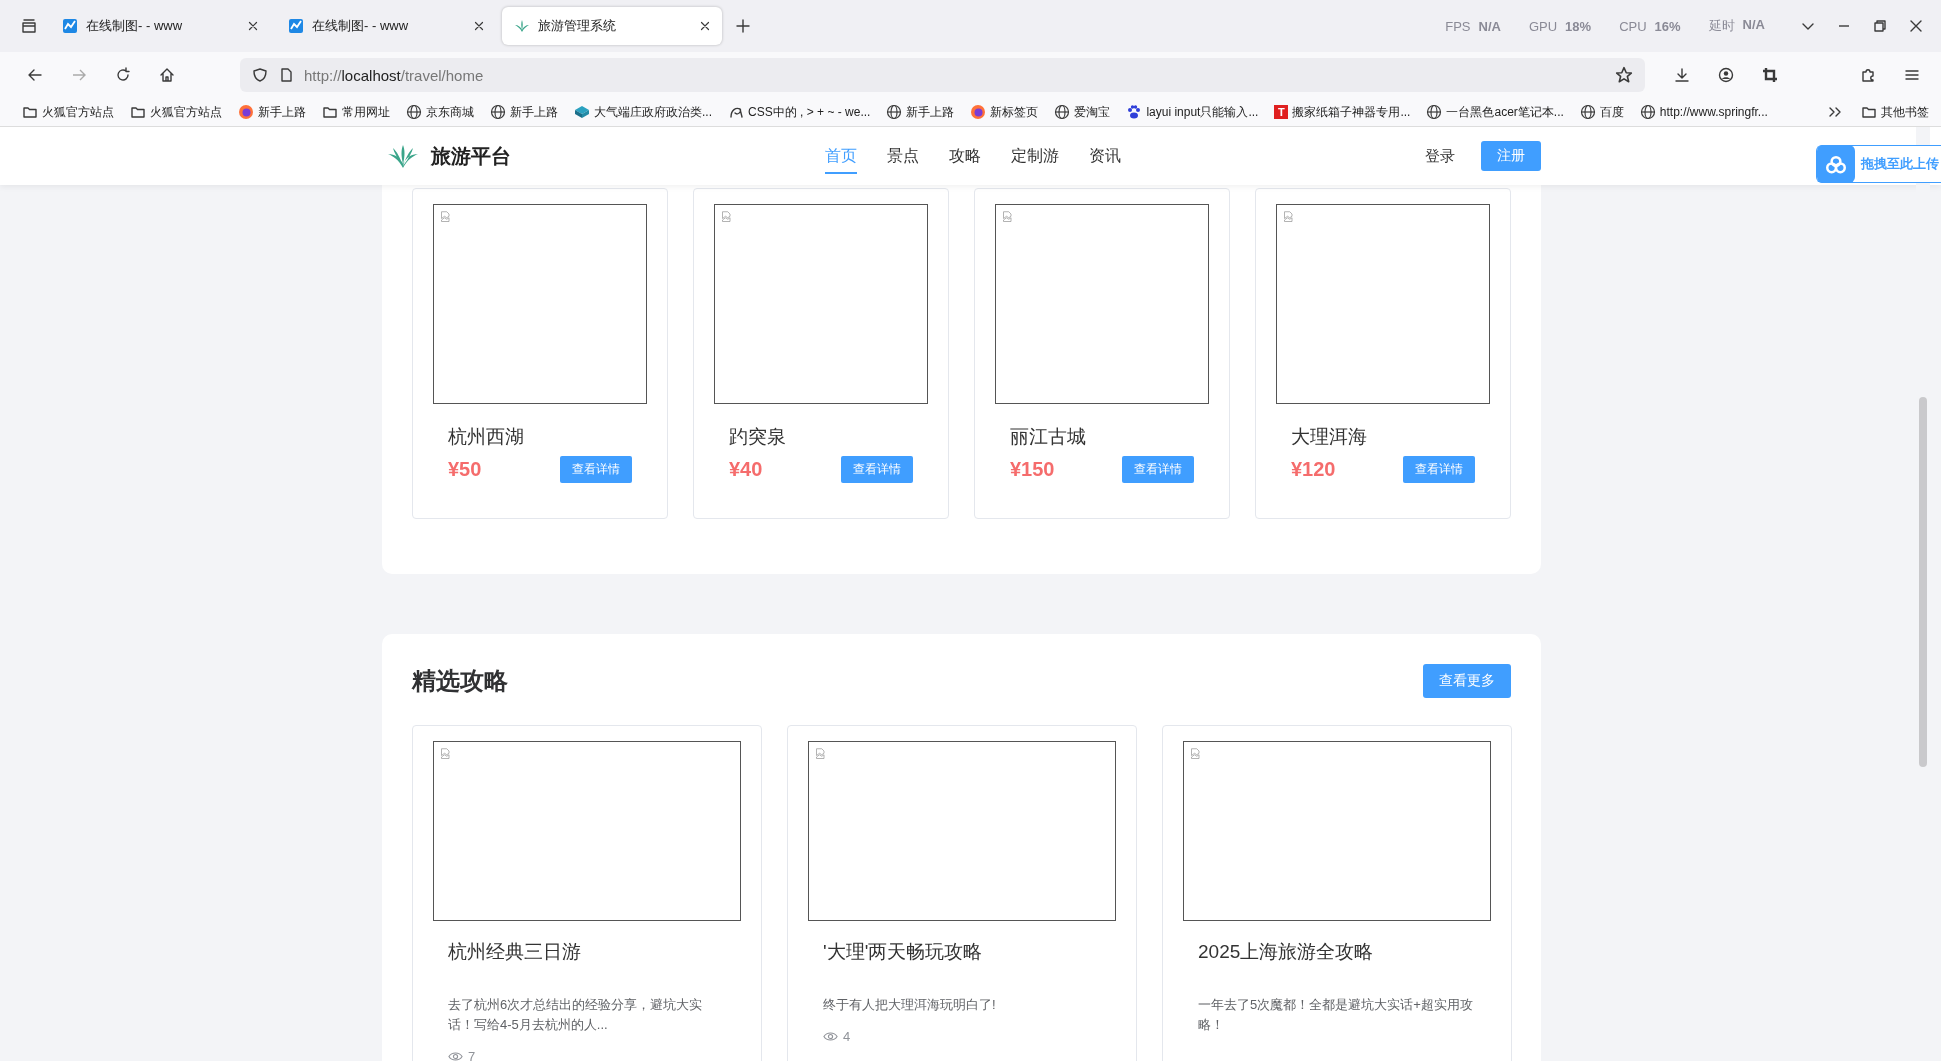 Image resolution: width=1941 pixels, height=1061 pixels. Describe the element at coordinates (1726, 75) in the screenshot. I see `account-icon` at that location.